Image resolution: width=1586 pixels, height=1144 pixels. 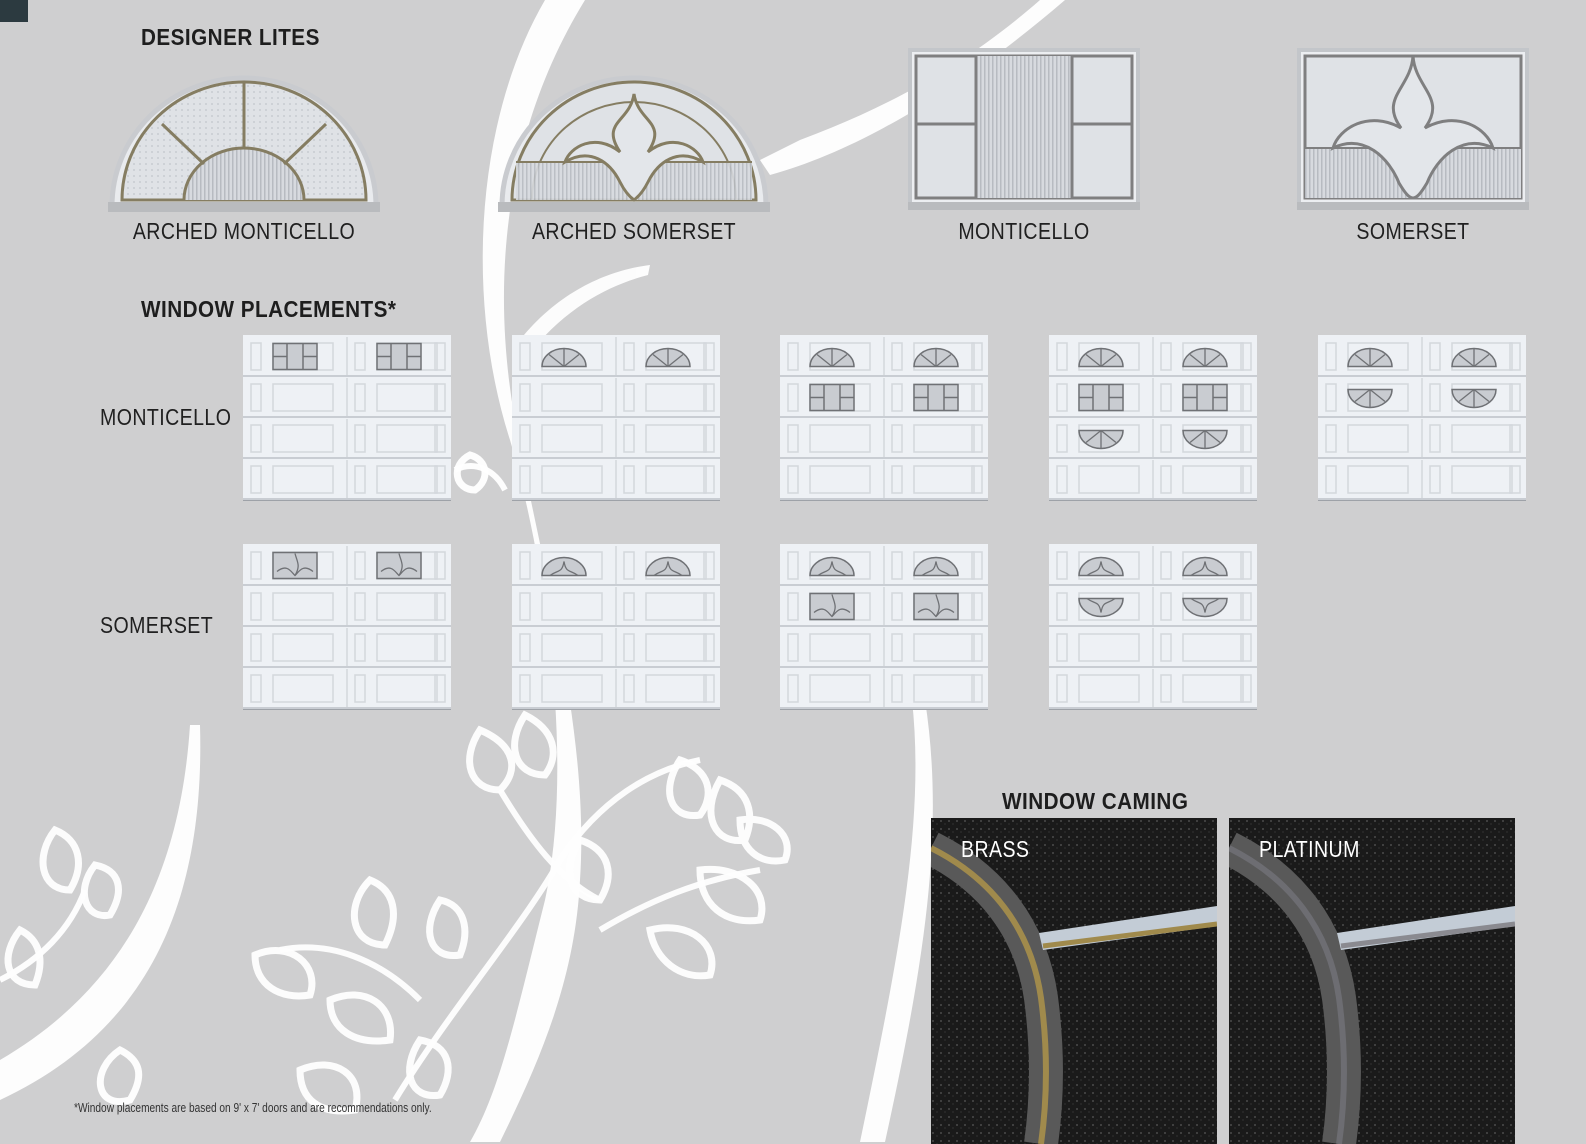 I want to click on arched-monticello-lite-image, so click(x=244, y=143).